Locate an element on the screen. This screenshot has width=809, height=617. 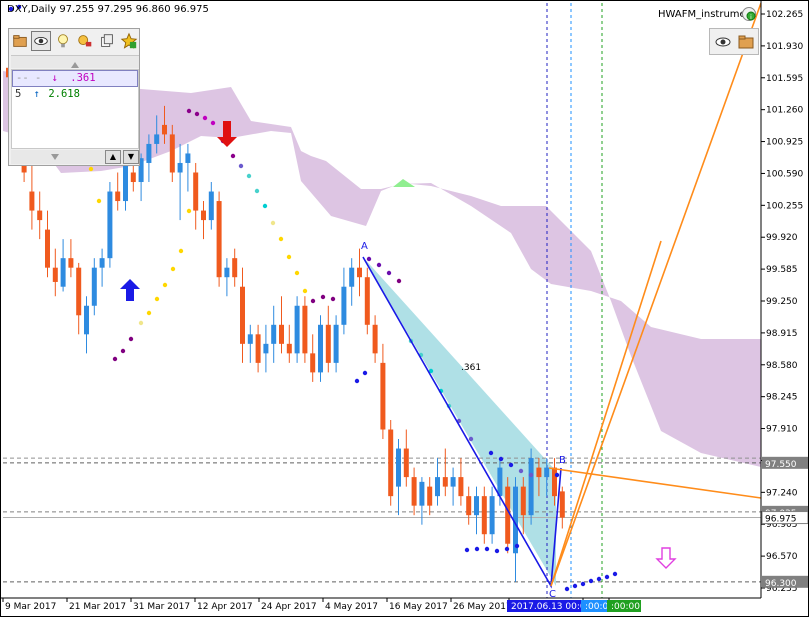
levels-list: -- - ↓ .361 5 ↑ 2.618 is located at coordinates (75, 109).